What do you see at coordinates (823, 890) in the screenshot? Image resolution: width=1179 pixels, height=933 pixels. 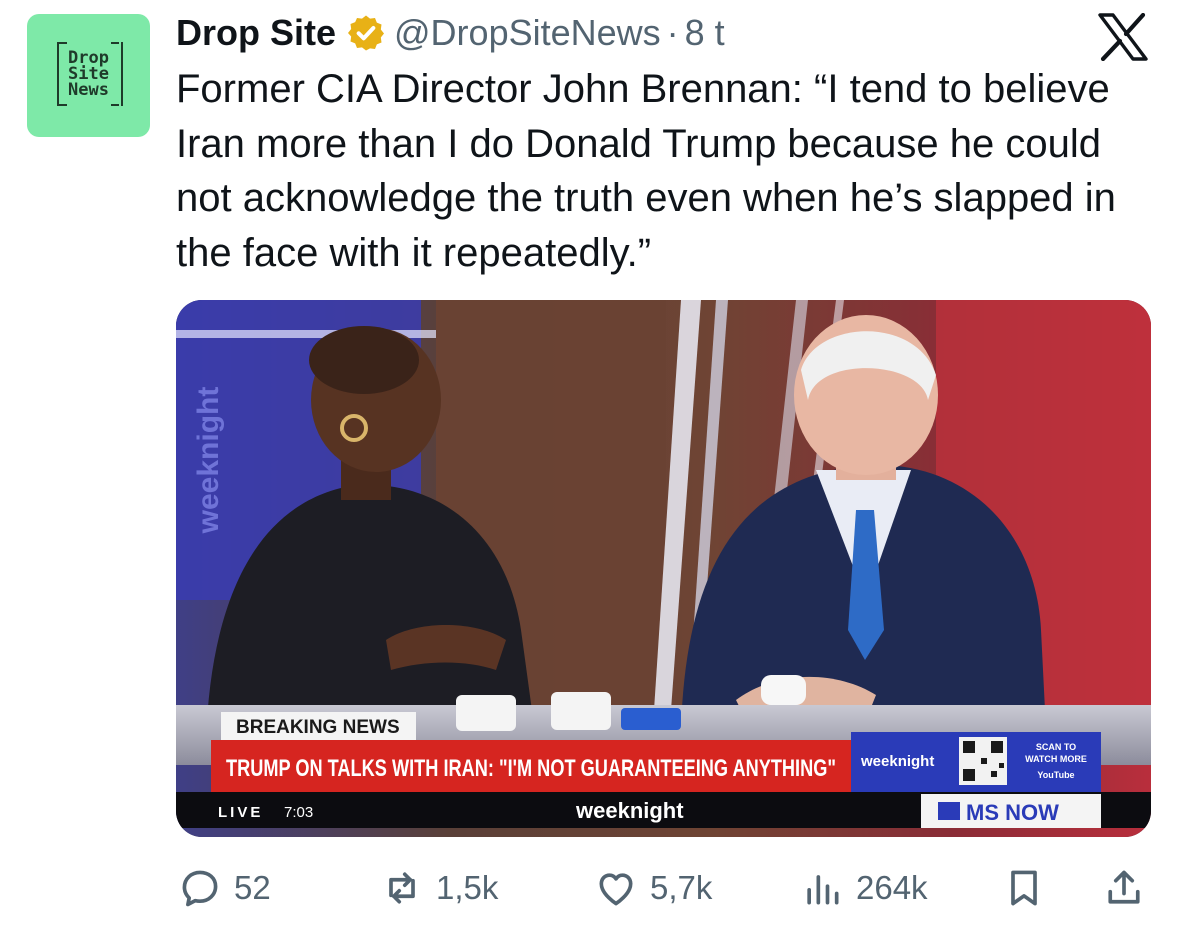 I see `views-bar-chart-icon` at bounding box center [823, 890].